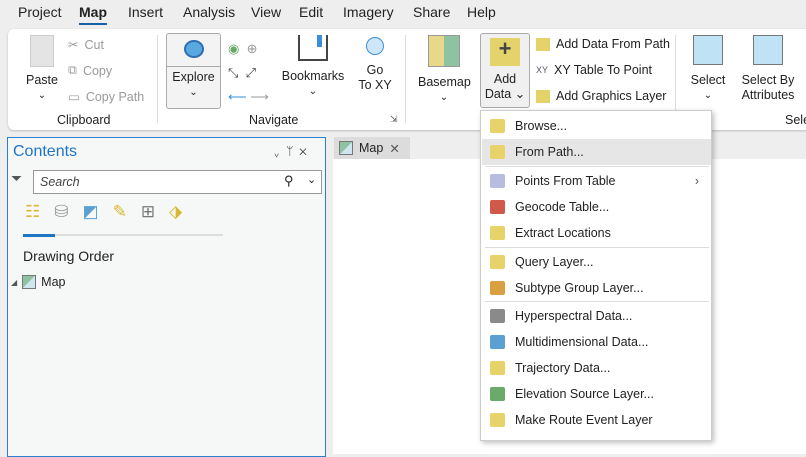 Image resolution: width=806 pixels, height=457 pixels. What do you see at coordinates (93, 14) in the screenshot?
I see `tab-map: Map` at bounding box center [93, 14].